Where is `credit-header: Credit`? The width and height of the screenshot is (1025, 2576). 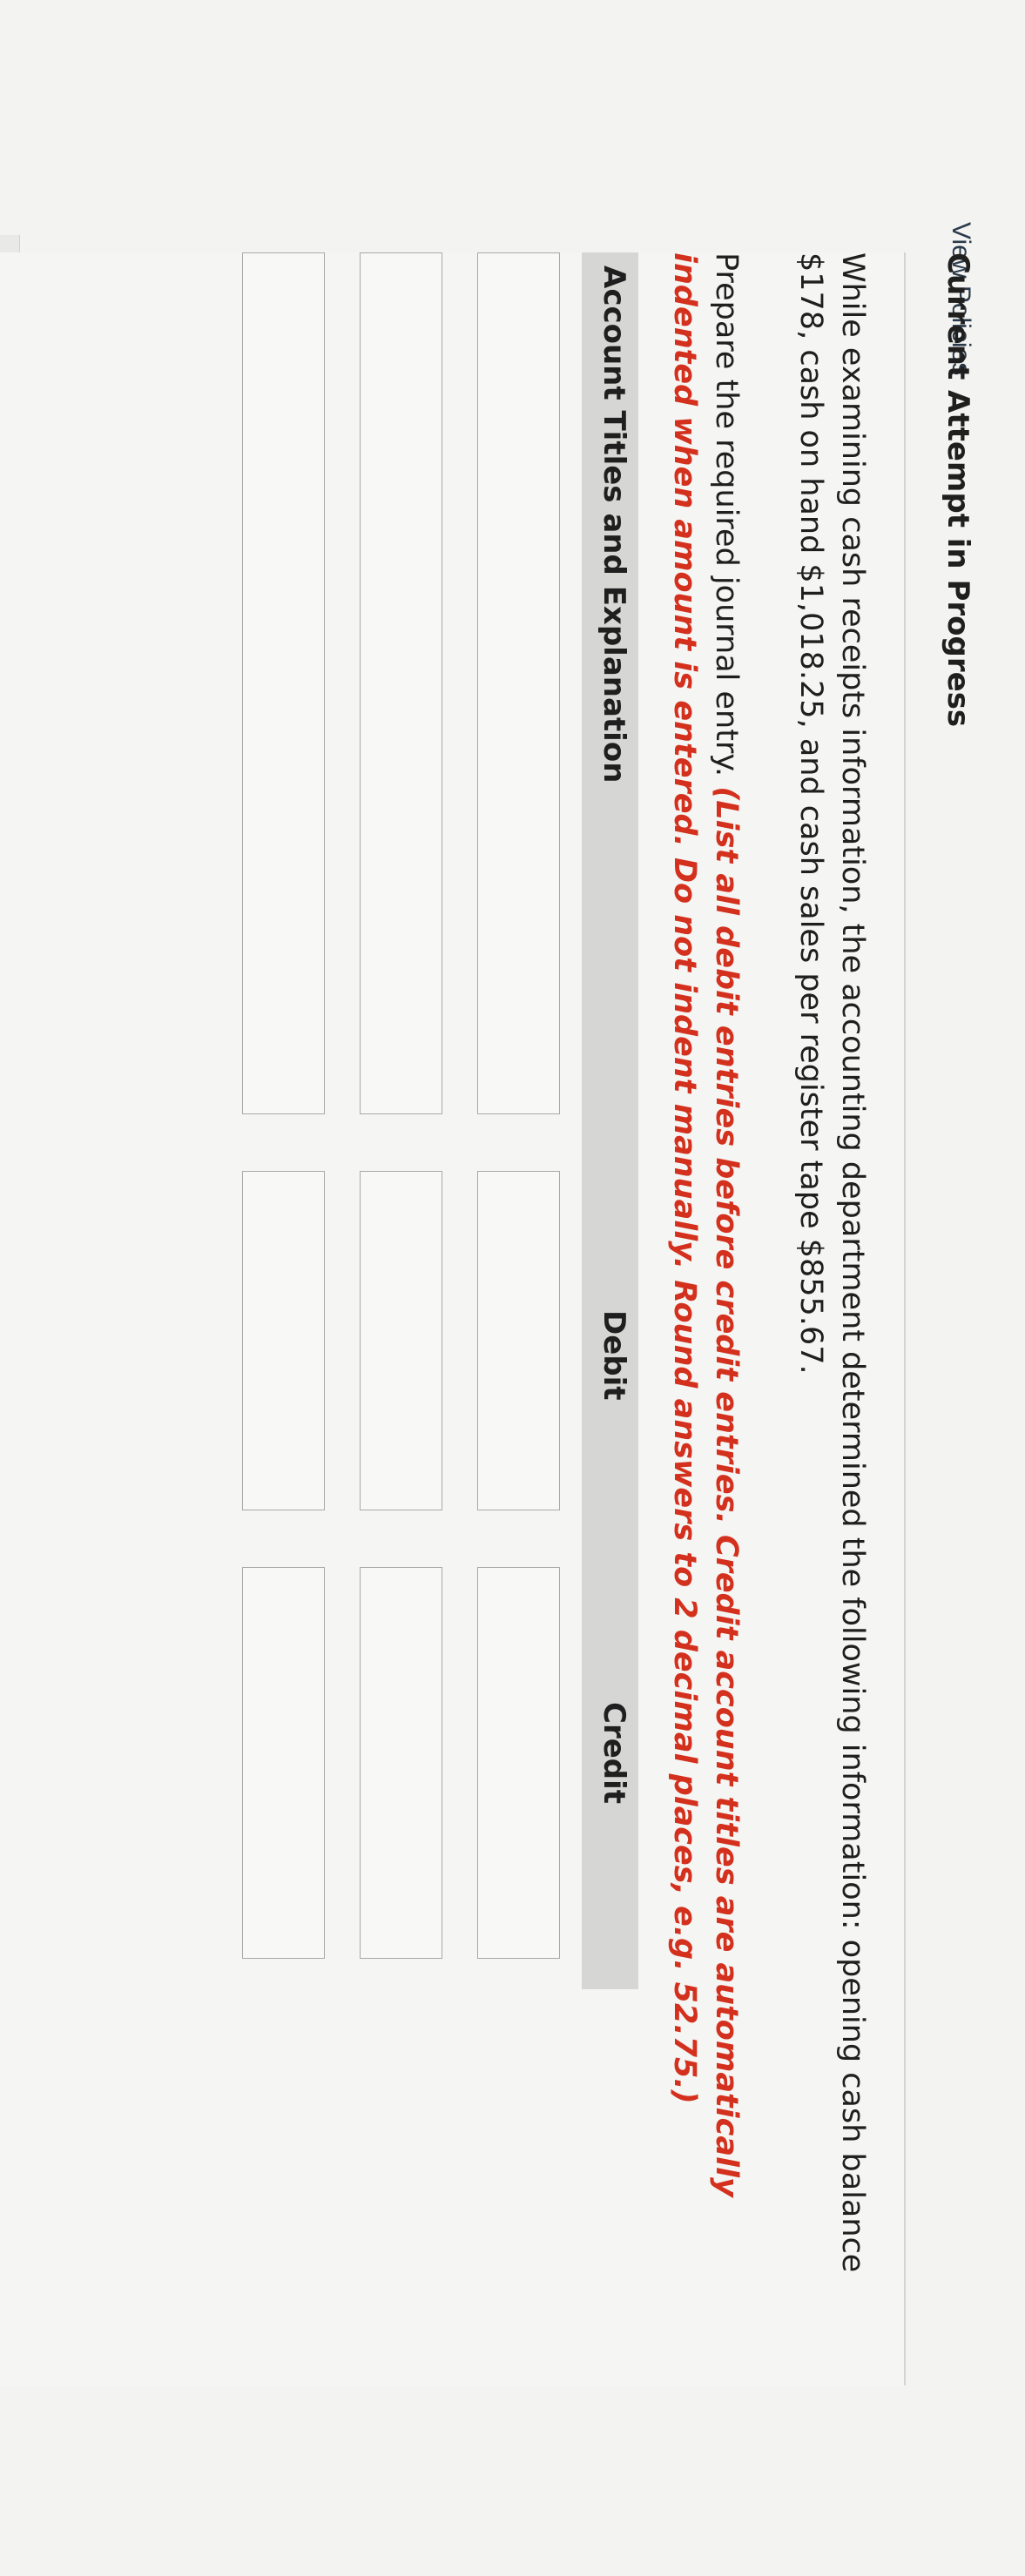
credit-header: Credit is located at coordinates (614, 1753).